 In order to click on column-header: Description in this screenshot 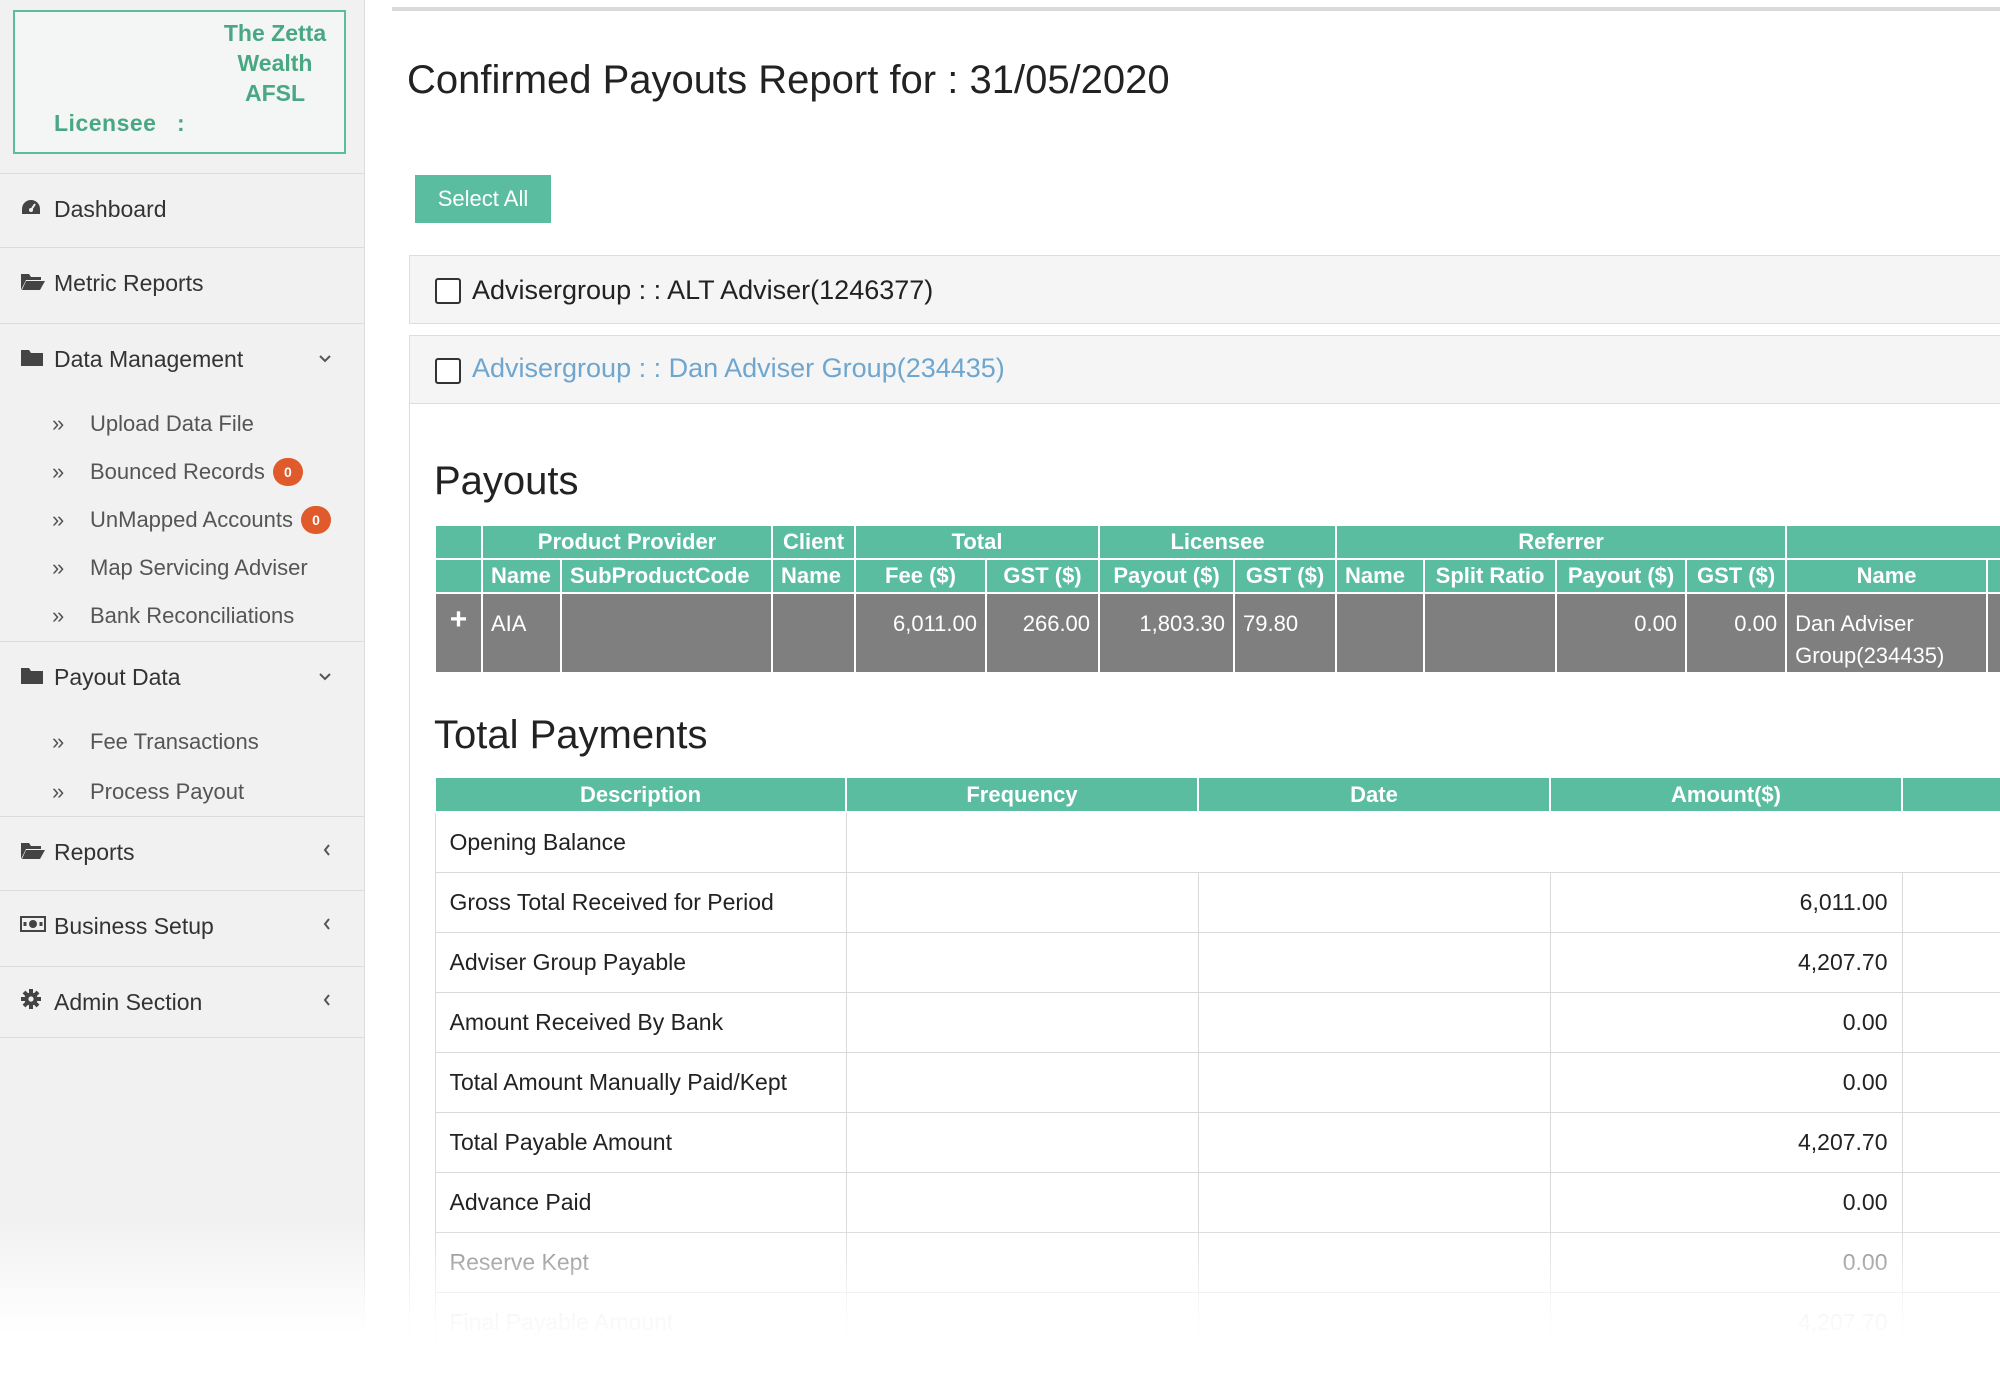, I will do `click(640, 794)`.